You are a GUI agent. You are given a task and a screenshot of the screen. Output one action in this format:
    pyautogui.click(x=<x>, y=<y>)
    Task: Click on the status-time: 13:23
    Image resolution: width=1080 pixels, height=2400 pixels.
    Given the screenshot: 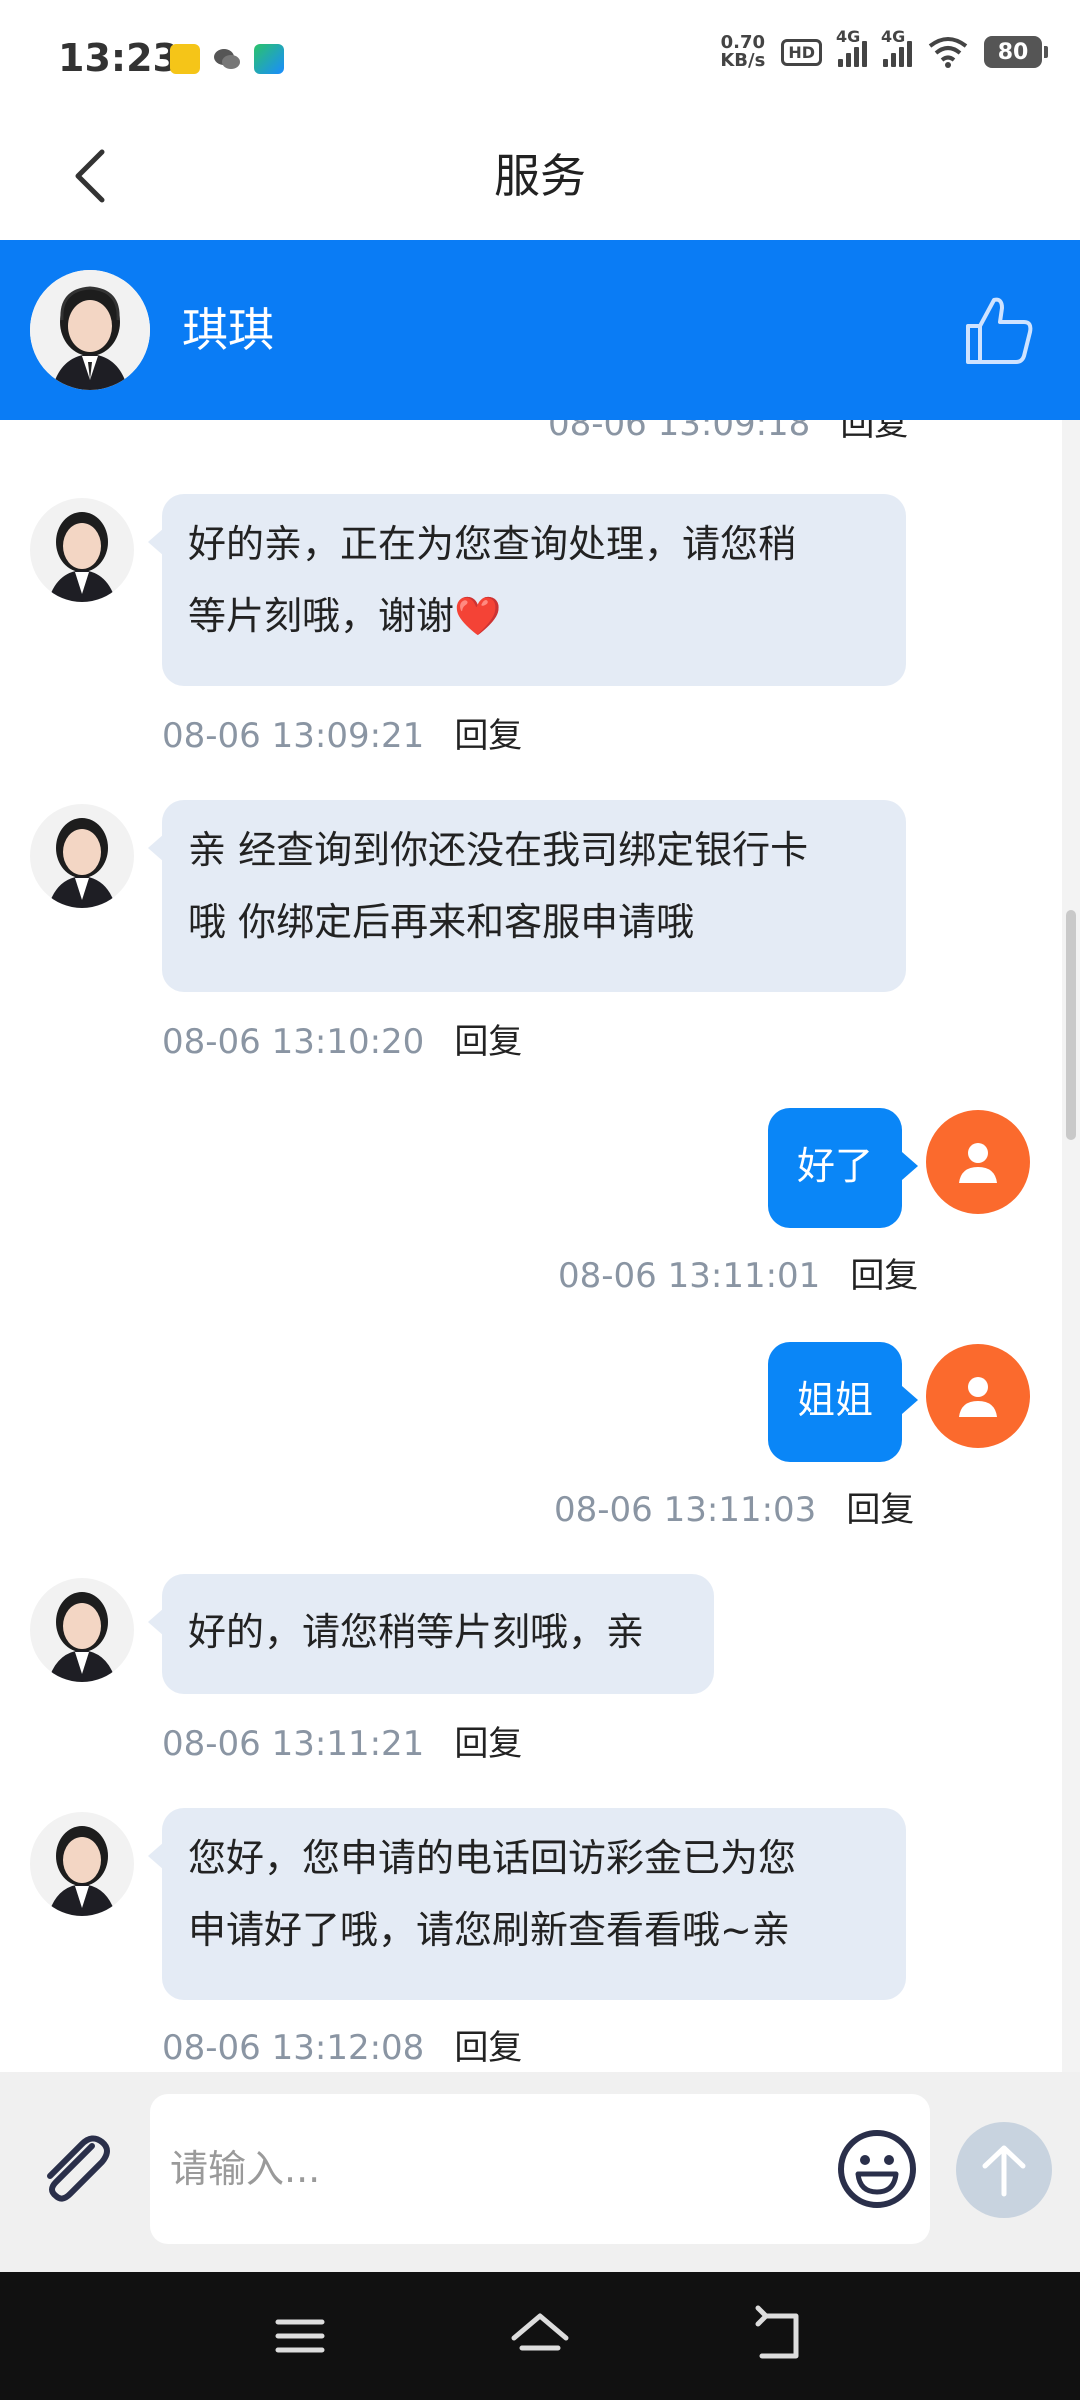 What is the action you would take?
    pyautogui.click(x=118, y=58)
    